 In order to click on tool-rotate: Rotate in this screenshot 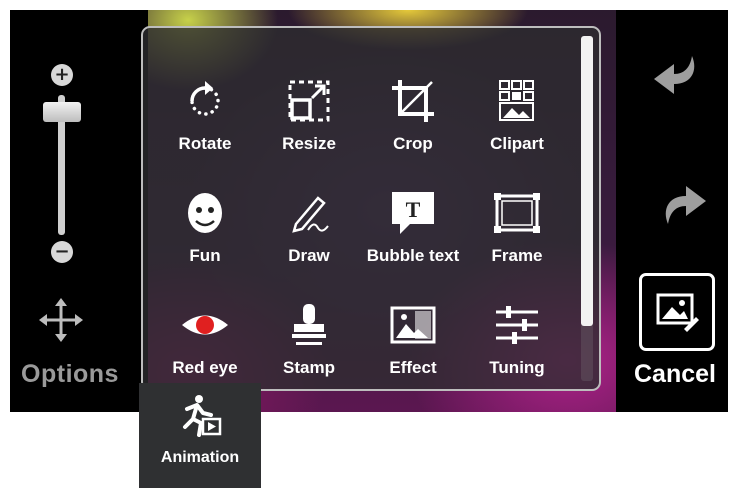, I will do `click(205, 112)`.